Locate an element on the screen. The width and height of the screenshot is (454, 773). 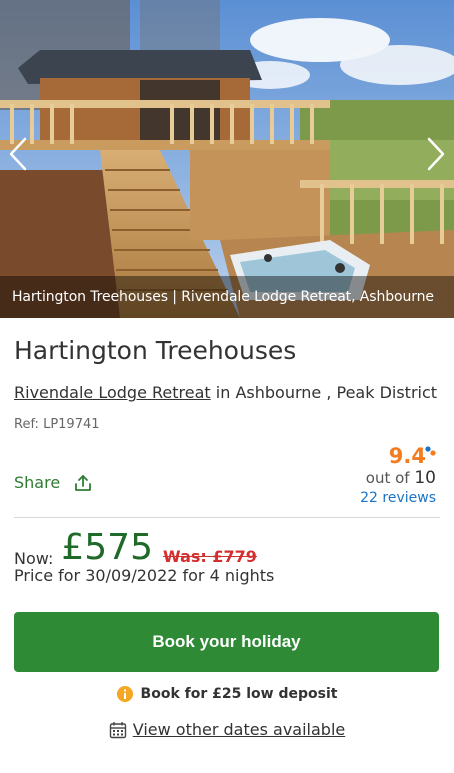
location-text: in Ashbourne , Peak District is located at coordinates (324, 392).